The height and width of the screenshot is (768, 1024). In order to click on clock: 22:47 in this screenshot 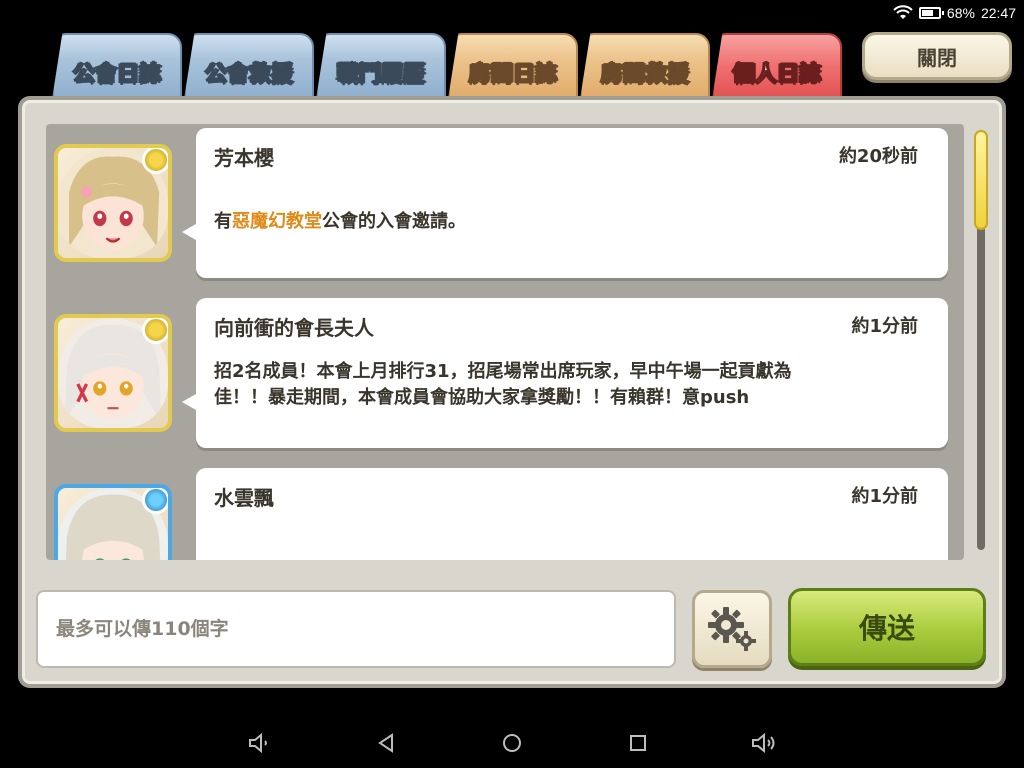, I will do `click(998, 13)`.